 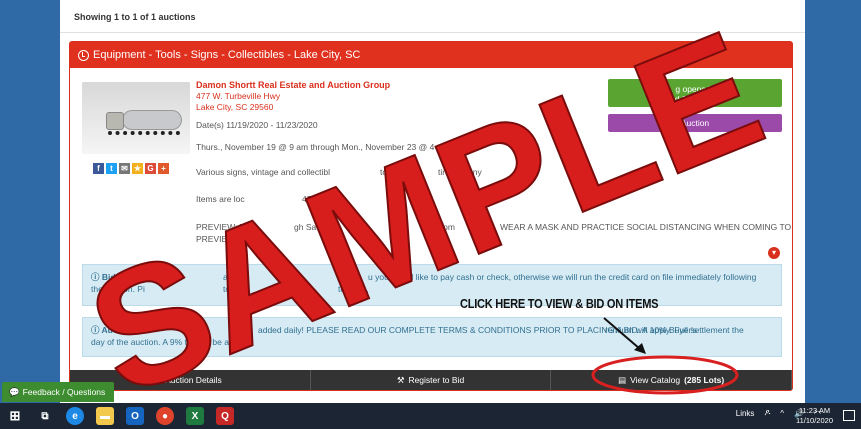 What do you see at coordinates (323, 199) in the screenshot?
I see `location-part-b: 477 W. Tur` at bounding box center [323, 199].